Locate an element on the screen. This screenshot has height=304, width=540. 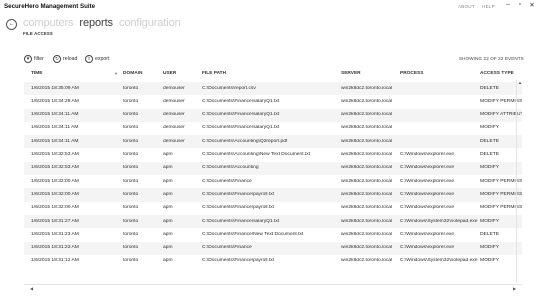
cell-time: 1/6/2015 18:31:23 AM is located at coordinates (55, 234).